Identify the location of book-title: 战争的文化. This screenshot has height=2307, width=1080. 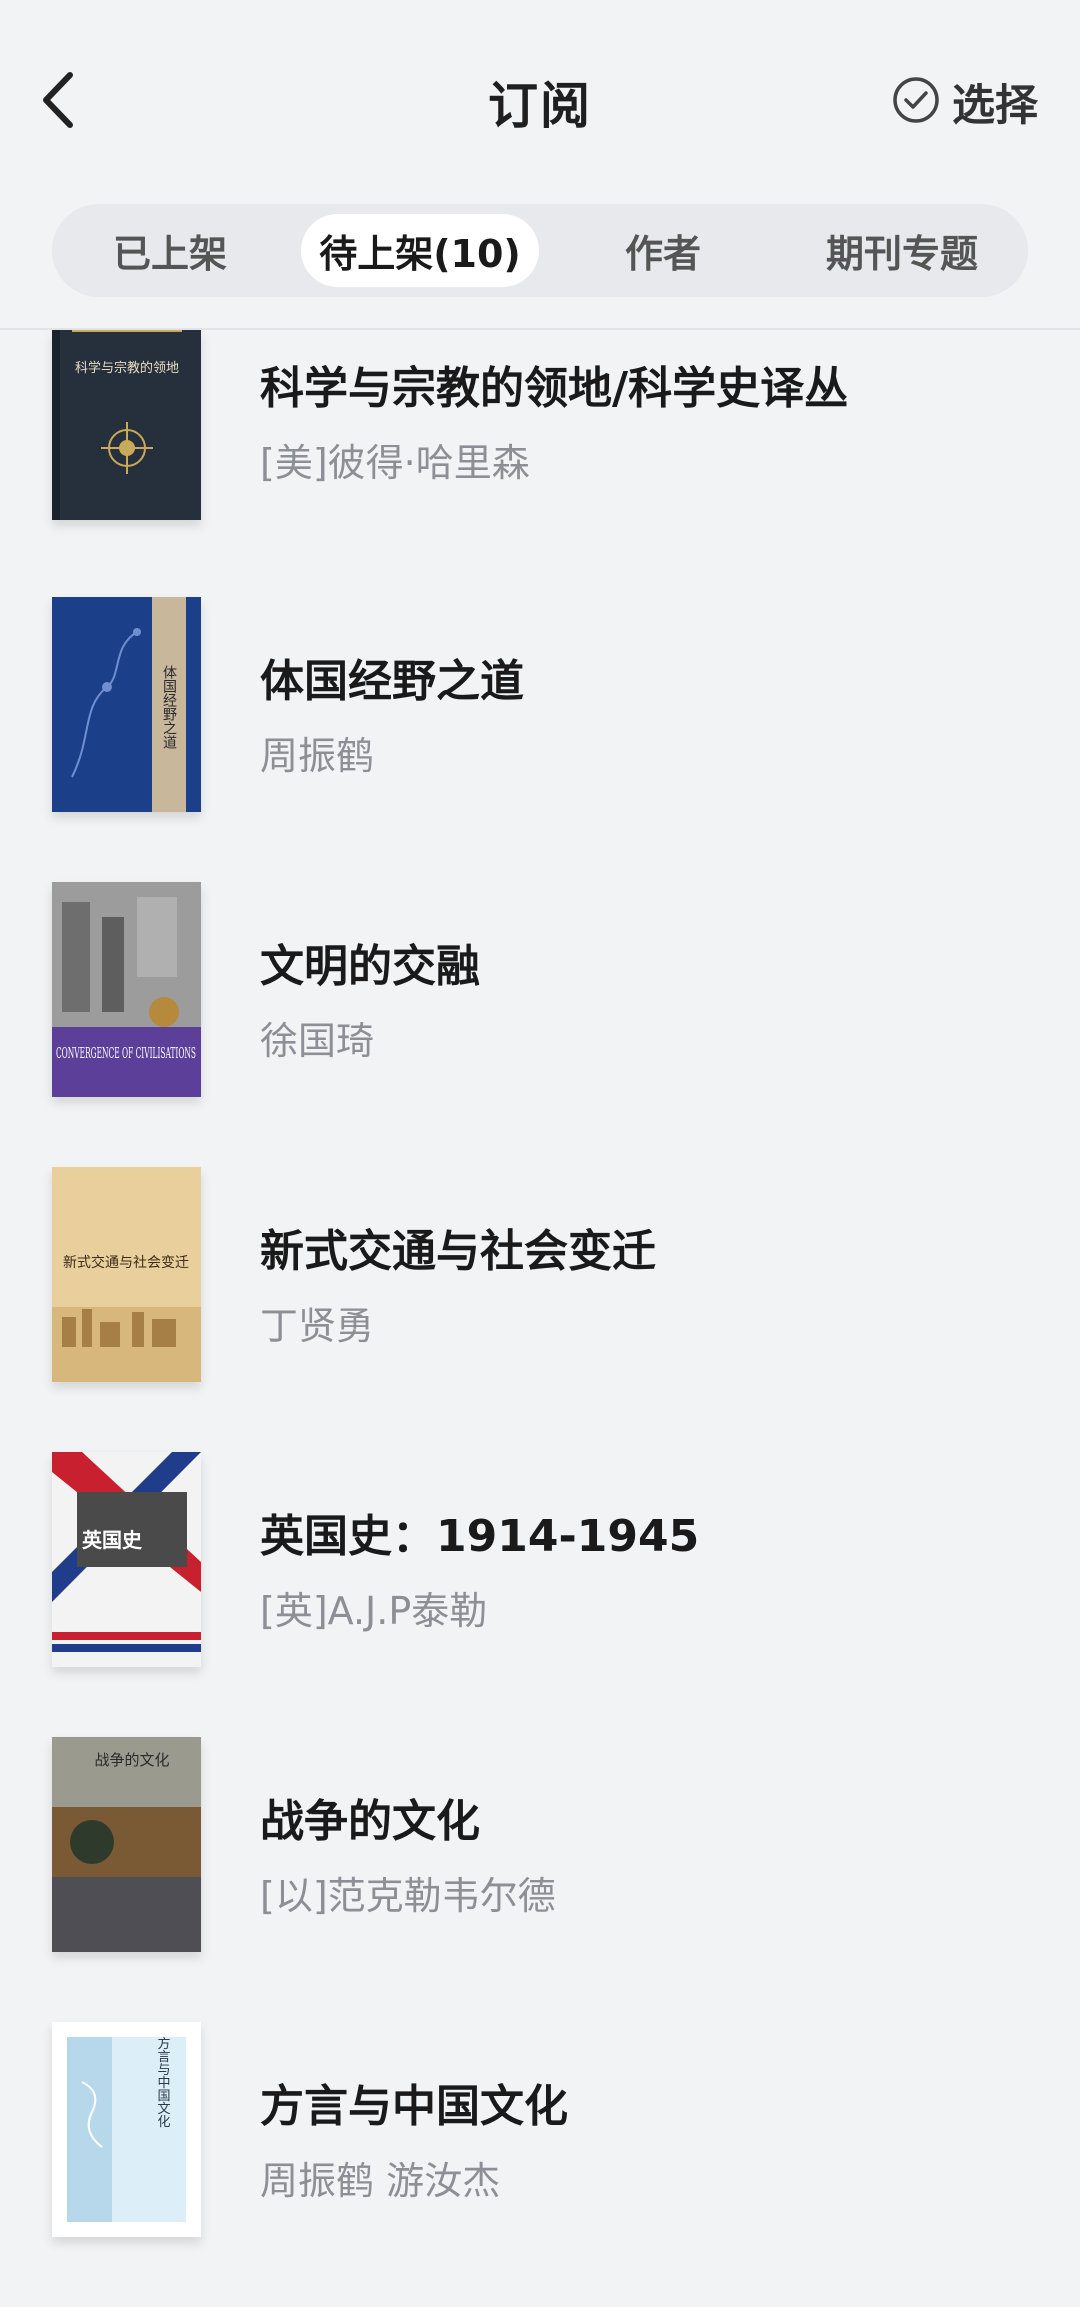
(370, 1821).